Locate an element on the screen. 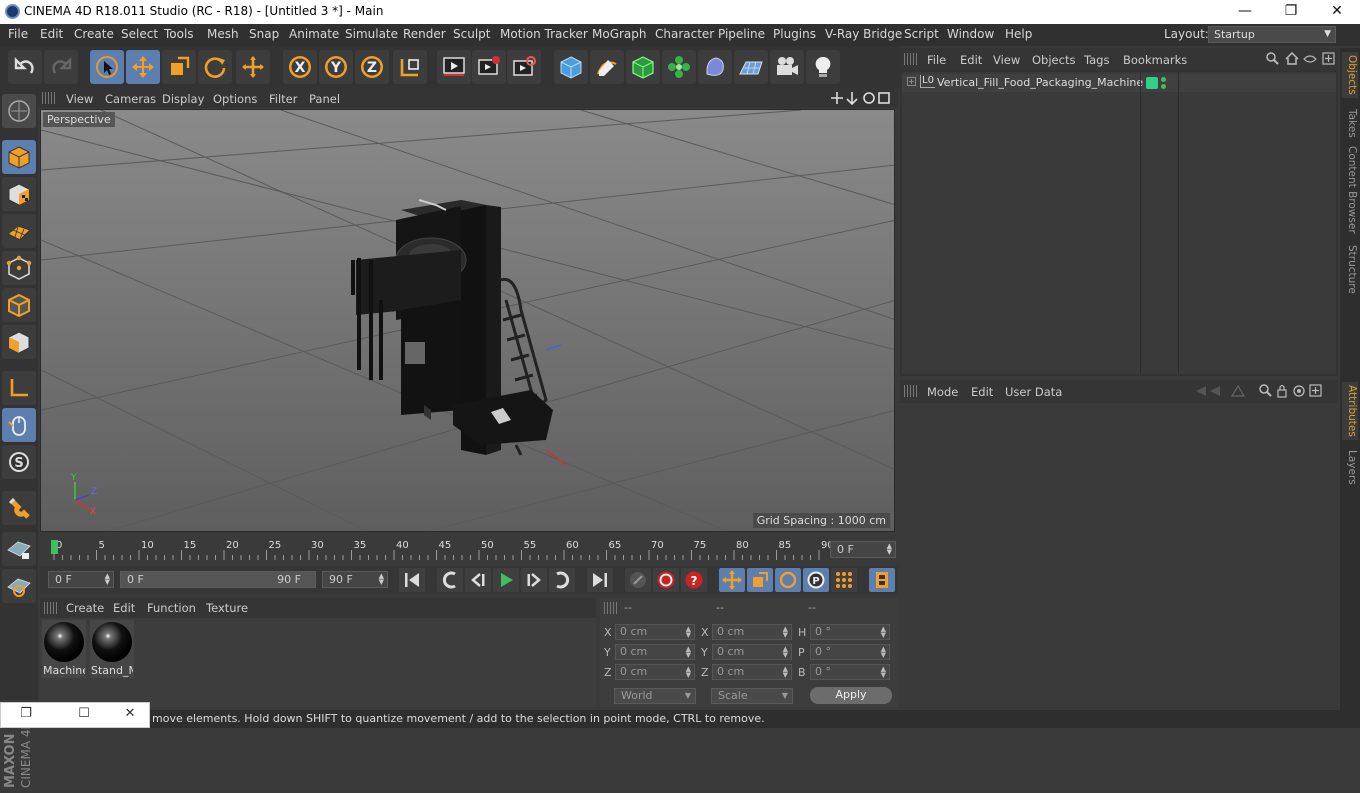  menu-create: Create is located at coordinates (94, 34).